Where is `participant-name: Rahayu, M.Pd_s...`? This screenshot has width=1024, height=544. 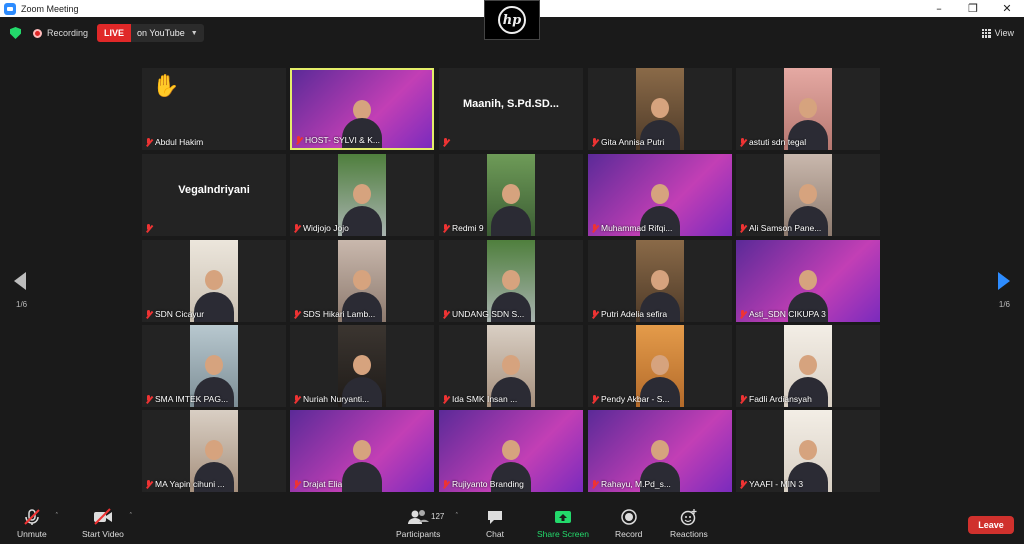 participant-name: Rahayu, M.Pd_s... is located at coordinates (636, 484).